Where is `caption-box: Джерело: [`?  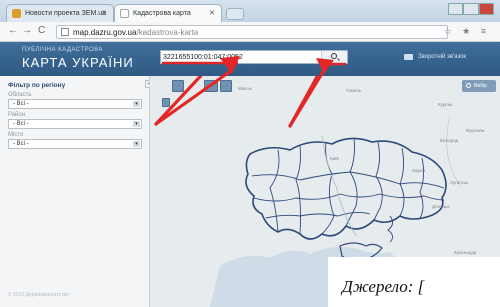 caption-box: Джерело: [ is located at coordinates (414, 282).